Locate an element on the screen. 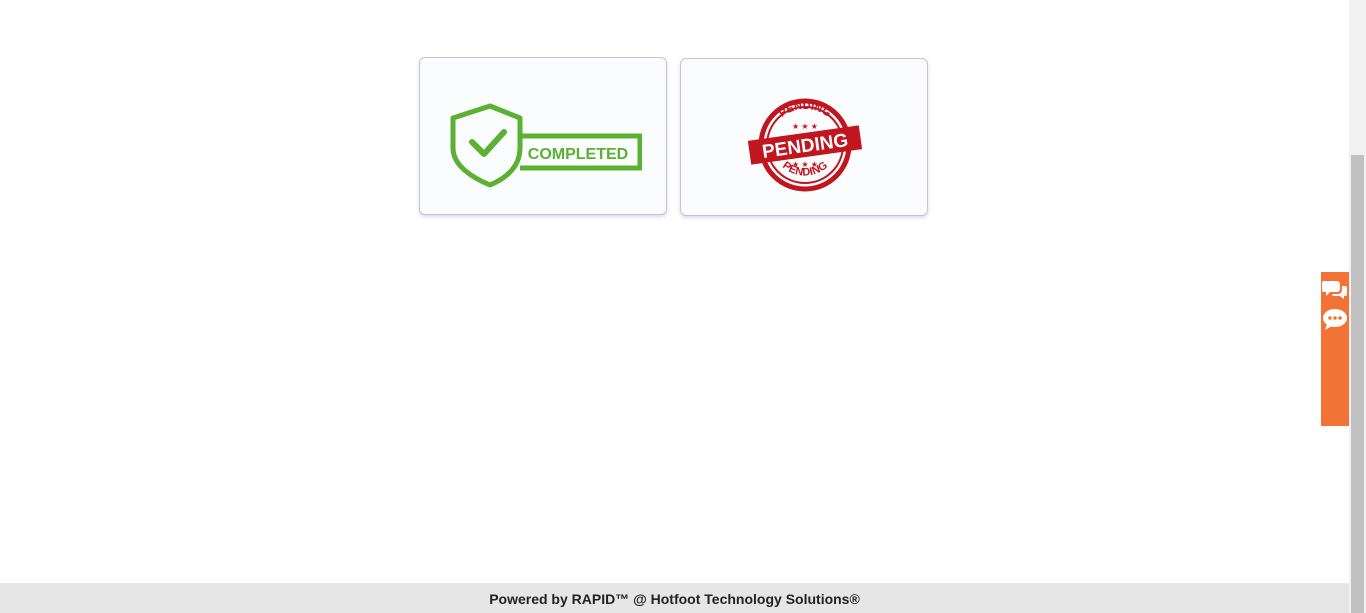 The image size is (1366, 613). completed-label: COMPLETED is located at coordinates (578, 154).